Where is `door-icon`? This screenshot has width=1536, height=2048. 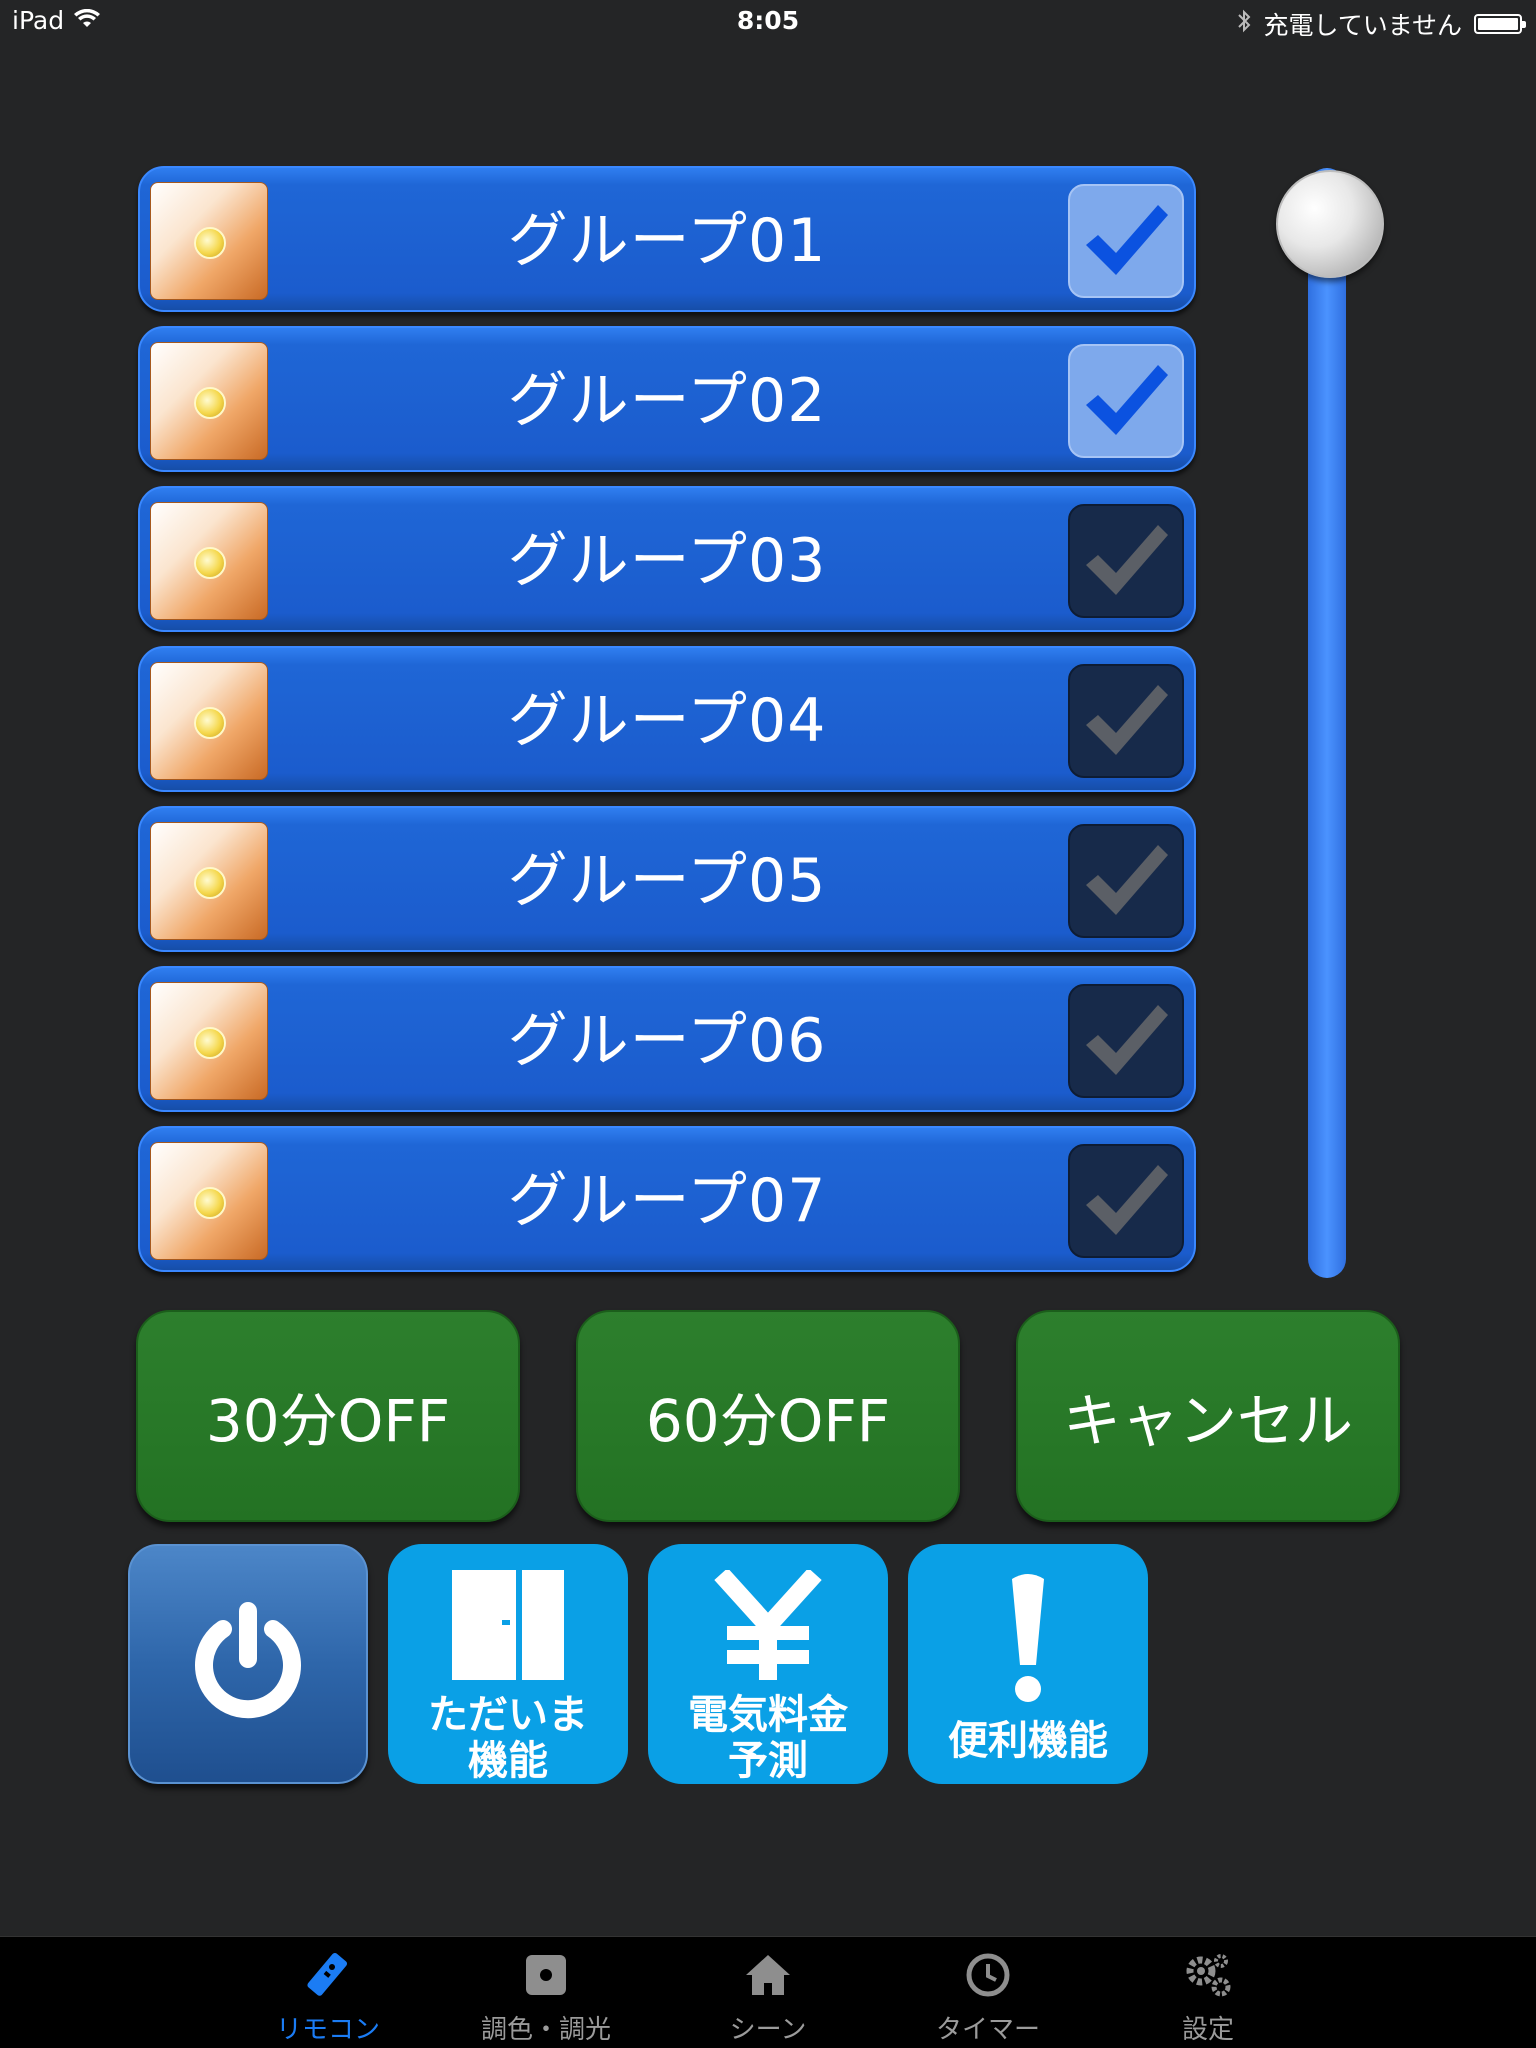
door-icon is located at coordinates (508, 1625).